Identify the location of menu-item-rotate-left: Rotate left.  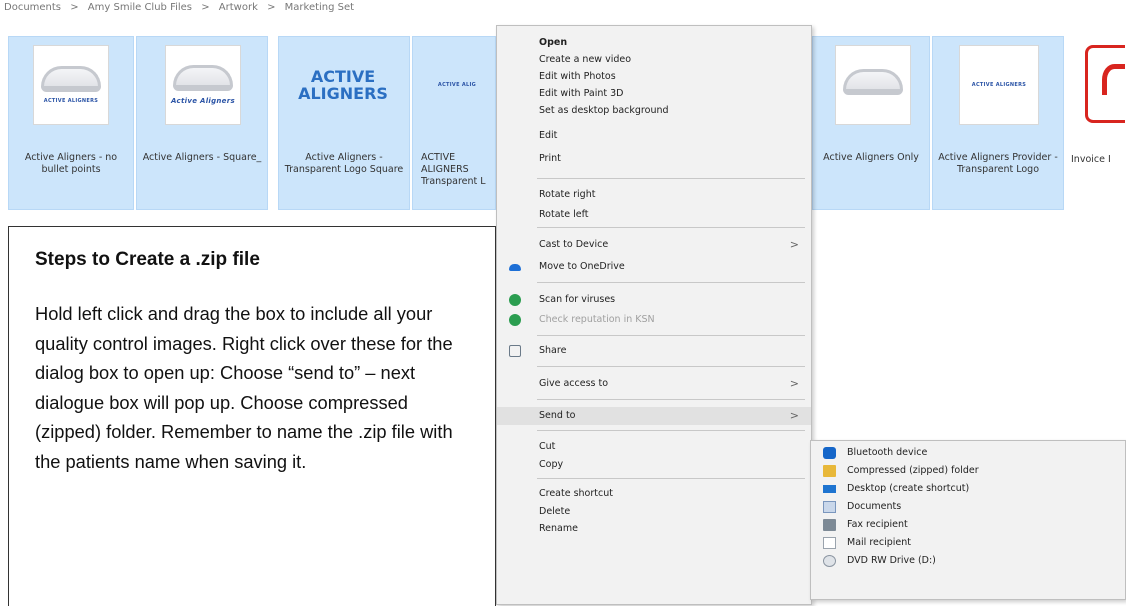
(654, 215).